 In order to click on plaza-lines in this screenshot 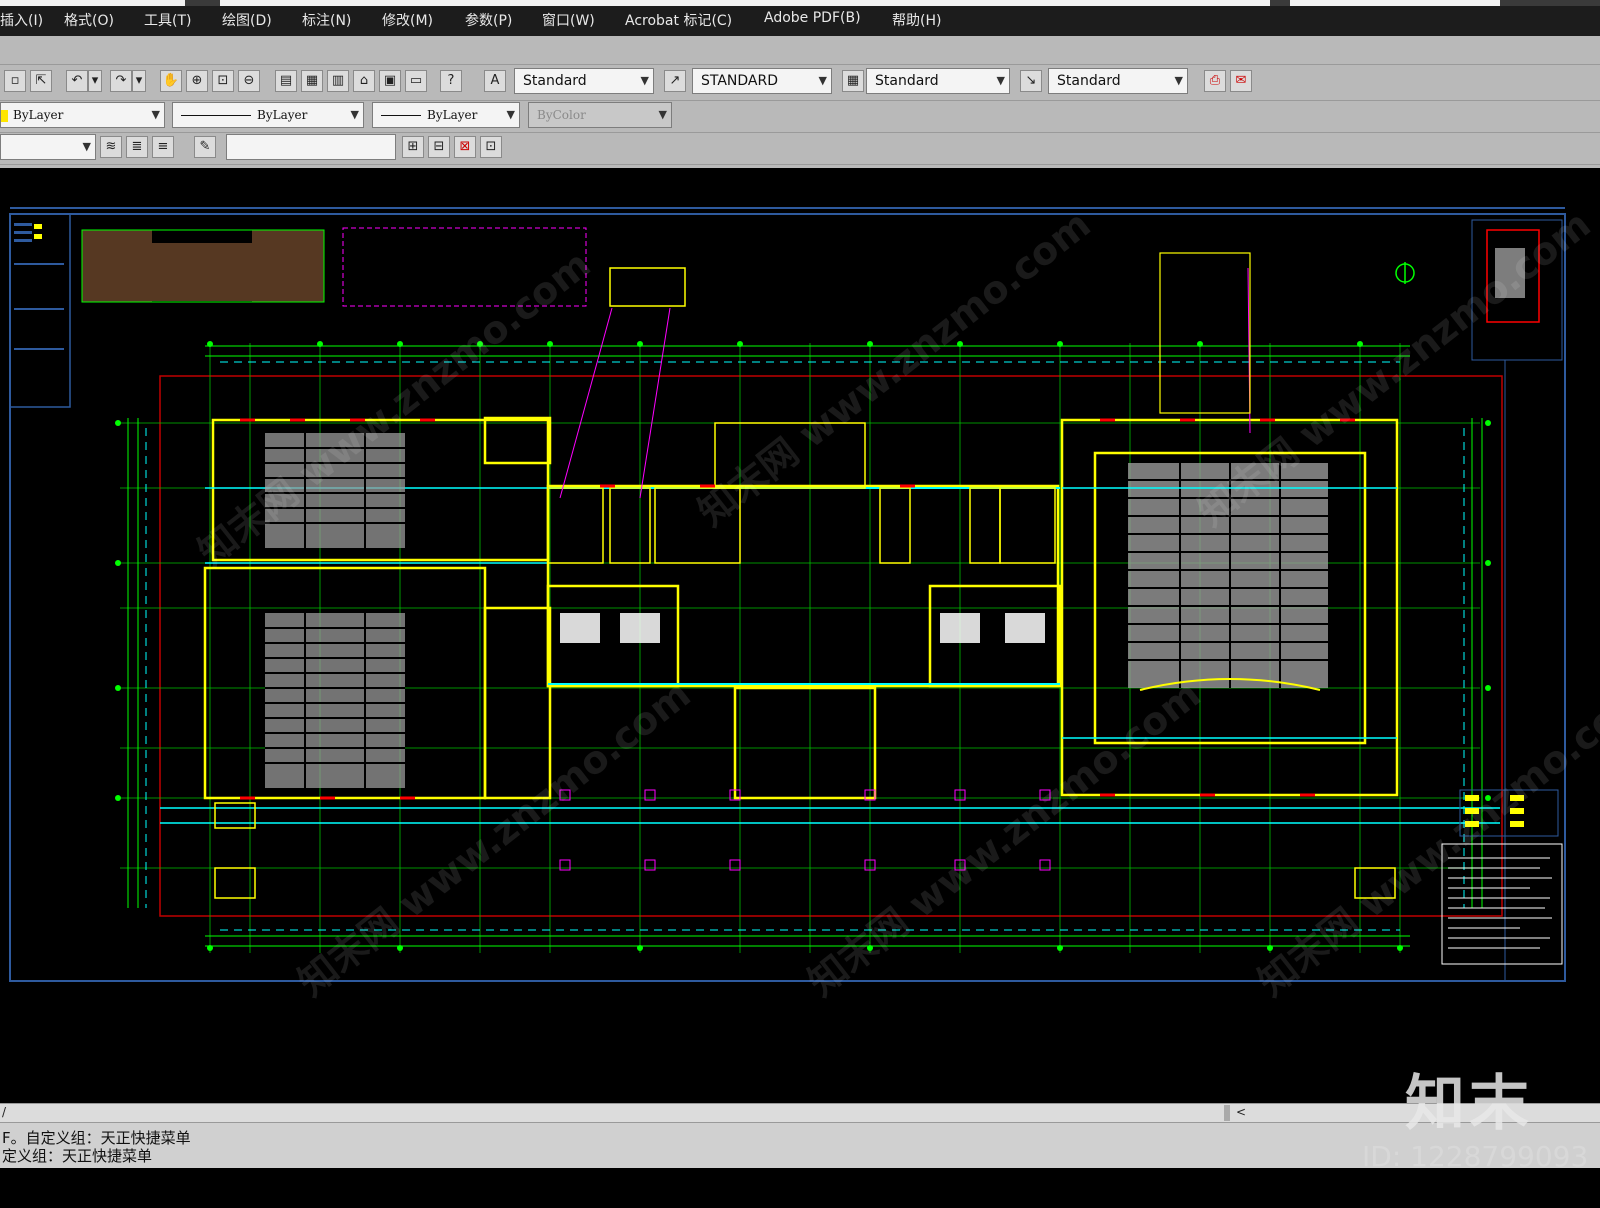, I will do `click(830, 815)`.